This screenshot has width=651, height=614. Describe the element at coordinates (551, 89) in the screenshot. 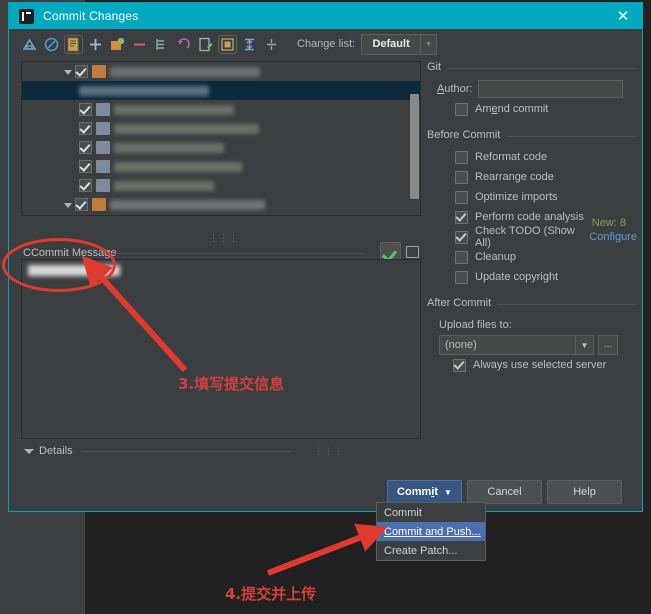

I see `author-field` at that location.